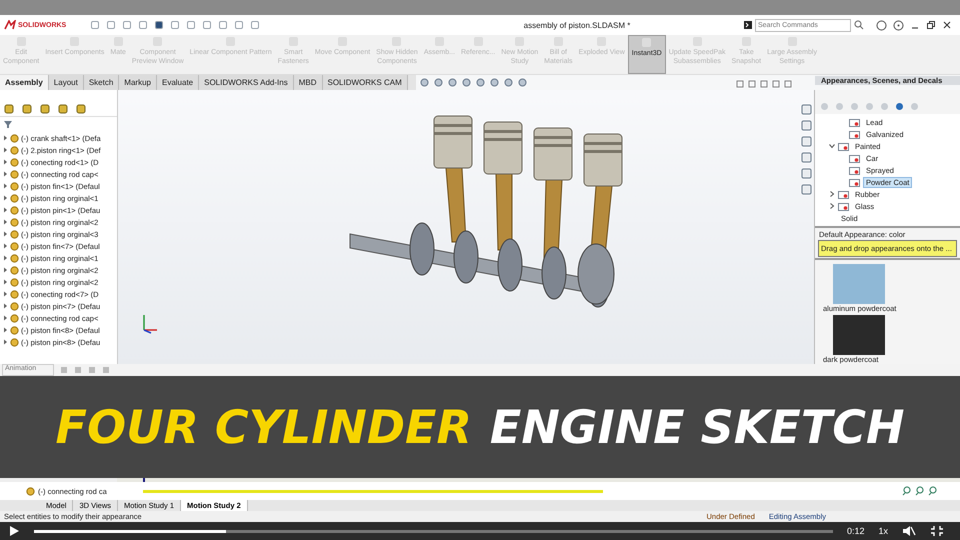 Image resolution: width=960 pixels, height=540 pixels. What do you see at coordinates (24, 82) in the screenshot?
I see `ribbon-tab: Assembly` at bounding box center [24, 82].